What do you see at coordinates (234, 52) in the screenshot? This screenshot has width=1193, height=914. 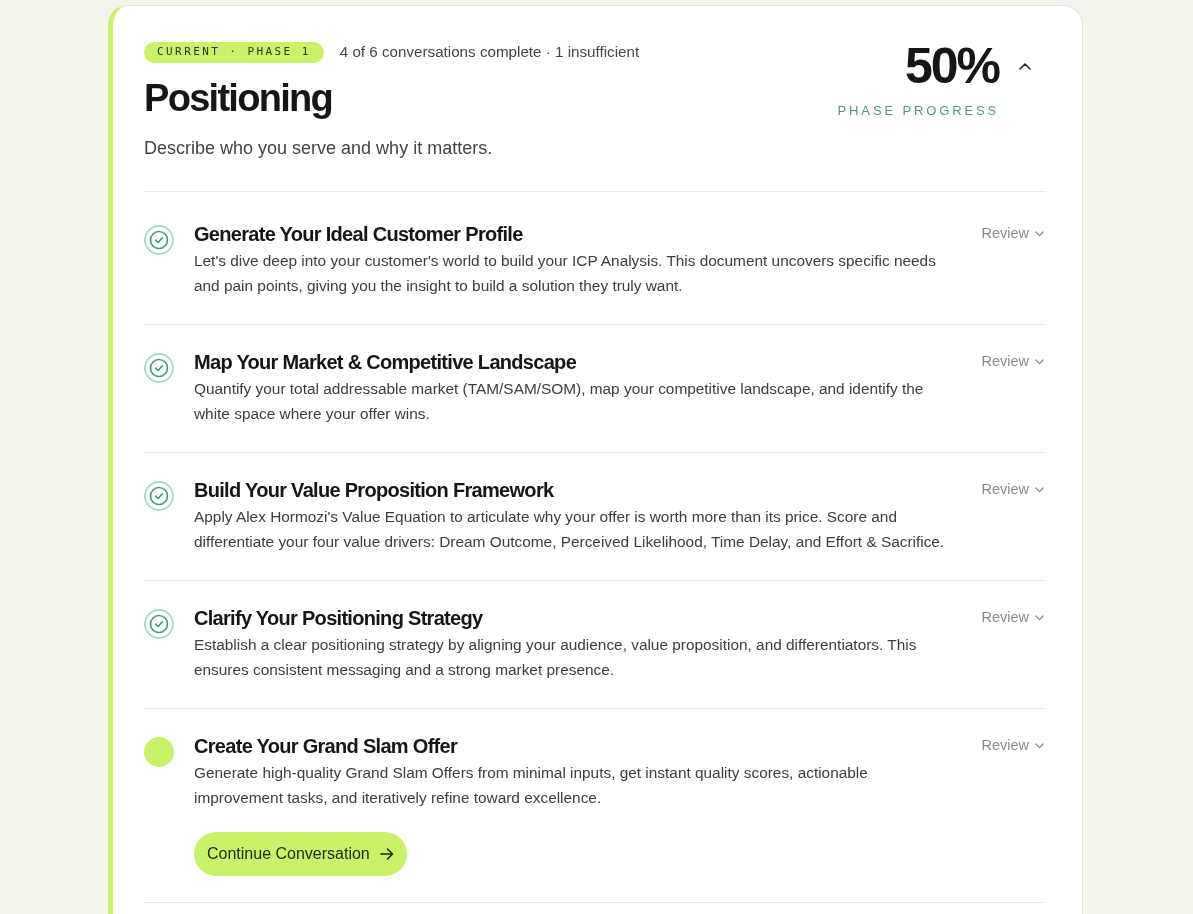 I see `phase-badge: CURRENT · PHASE 1` at bounding box center [234, 52].